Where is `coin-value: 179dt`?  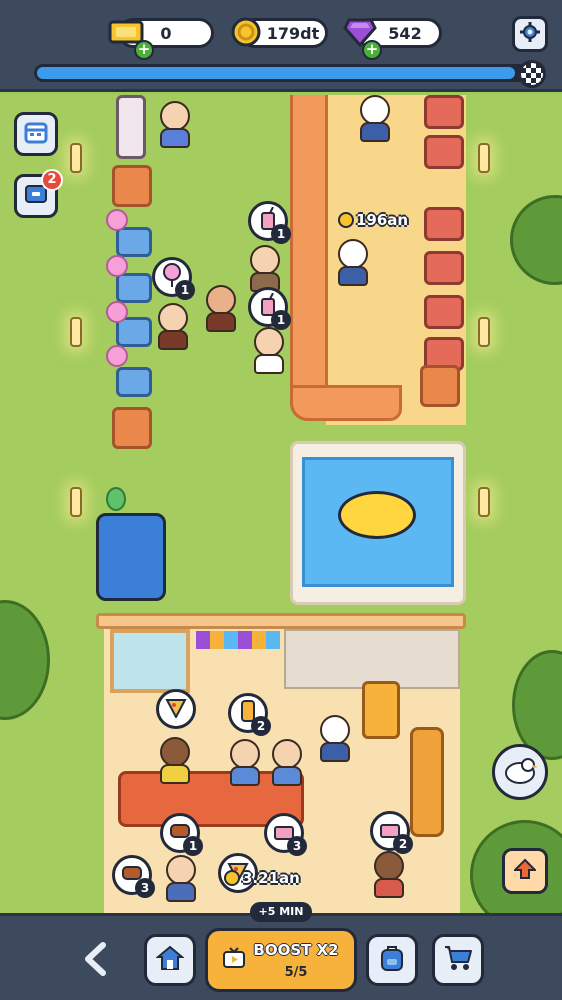
coin-value: 179dt is located at coordinates (293, 33).